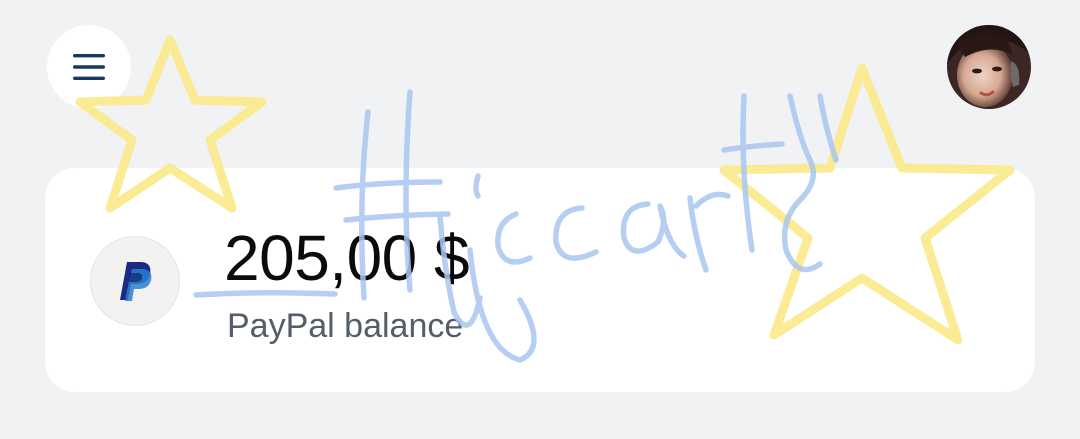 This screenshot has height=439, width=1080. Describe the element at coordinates (345, 326) in the screenshot. I see `balance-label: PayPal balance` at that location.